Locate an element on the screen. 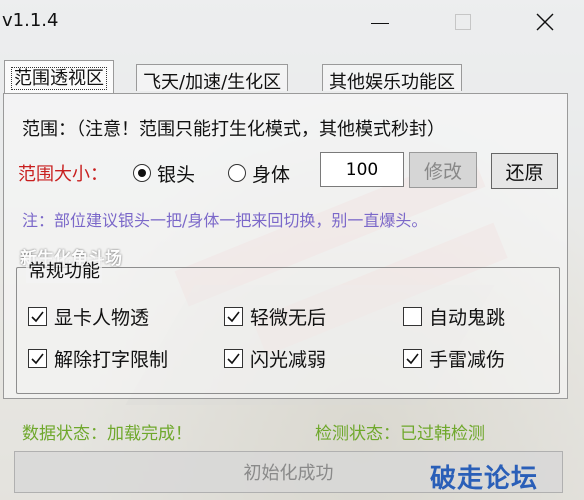  checkbox-low-recoil: 轻微无后 is located at coordinates (275, 316).